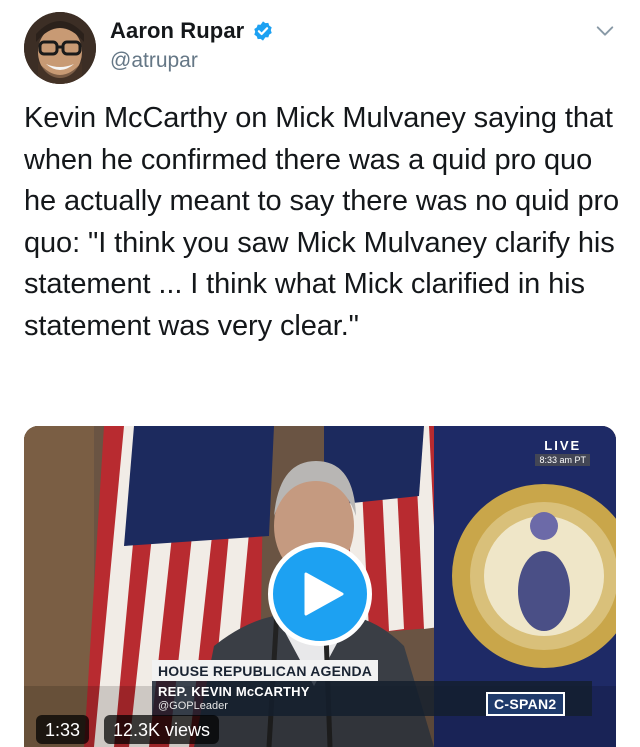 This screenshot has width=640, height=747. What do you see at coordinates (162, 729) in the screenshot?
I see `video-view-count: 12.3K views` at bounding box center [162, 729].